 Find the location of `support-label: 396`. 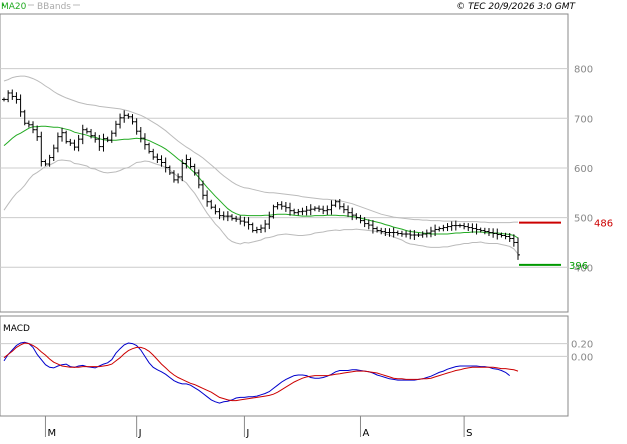

support-label: 396 is located at coordinates (578, 266).